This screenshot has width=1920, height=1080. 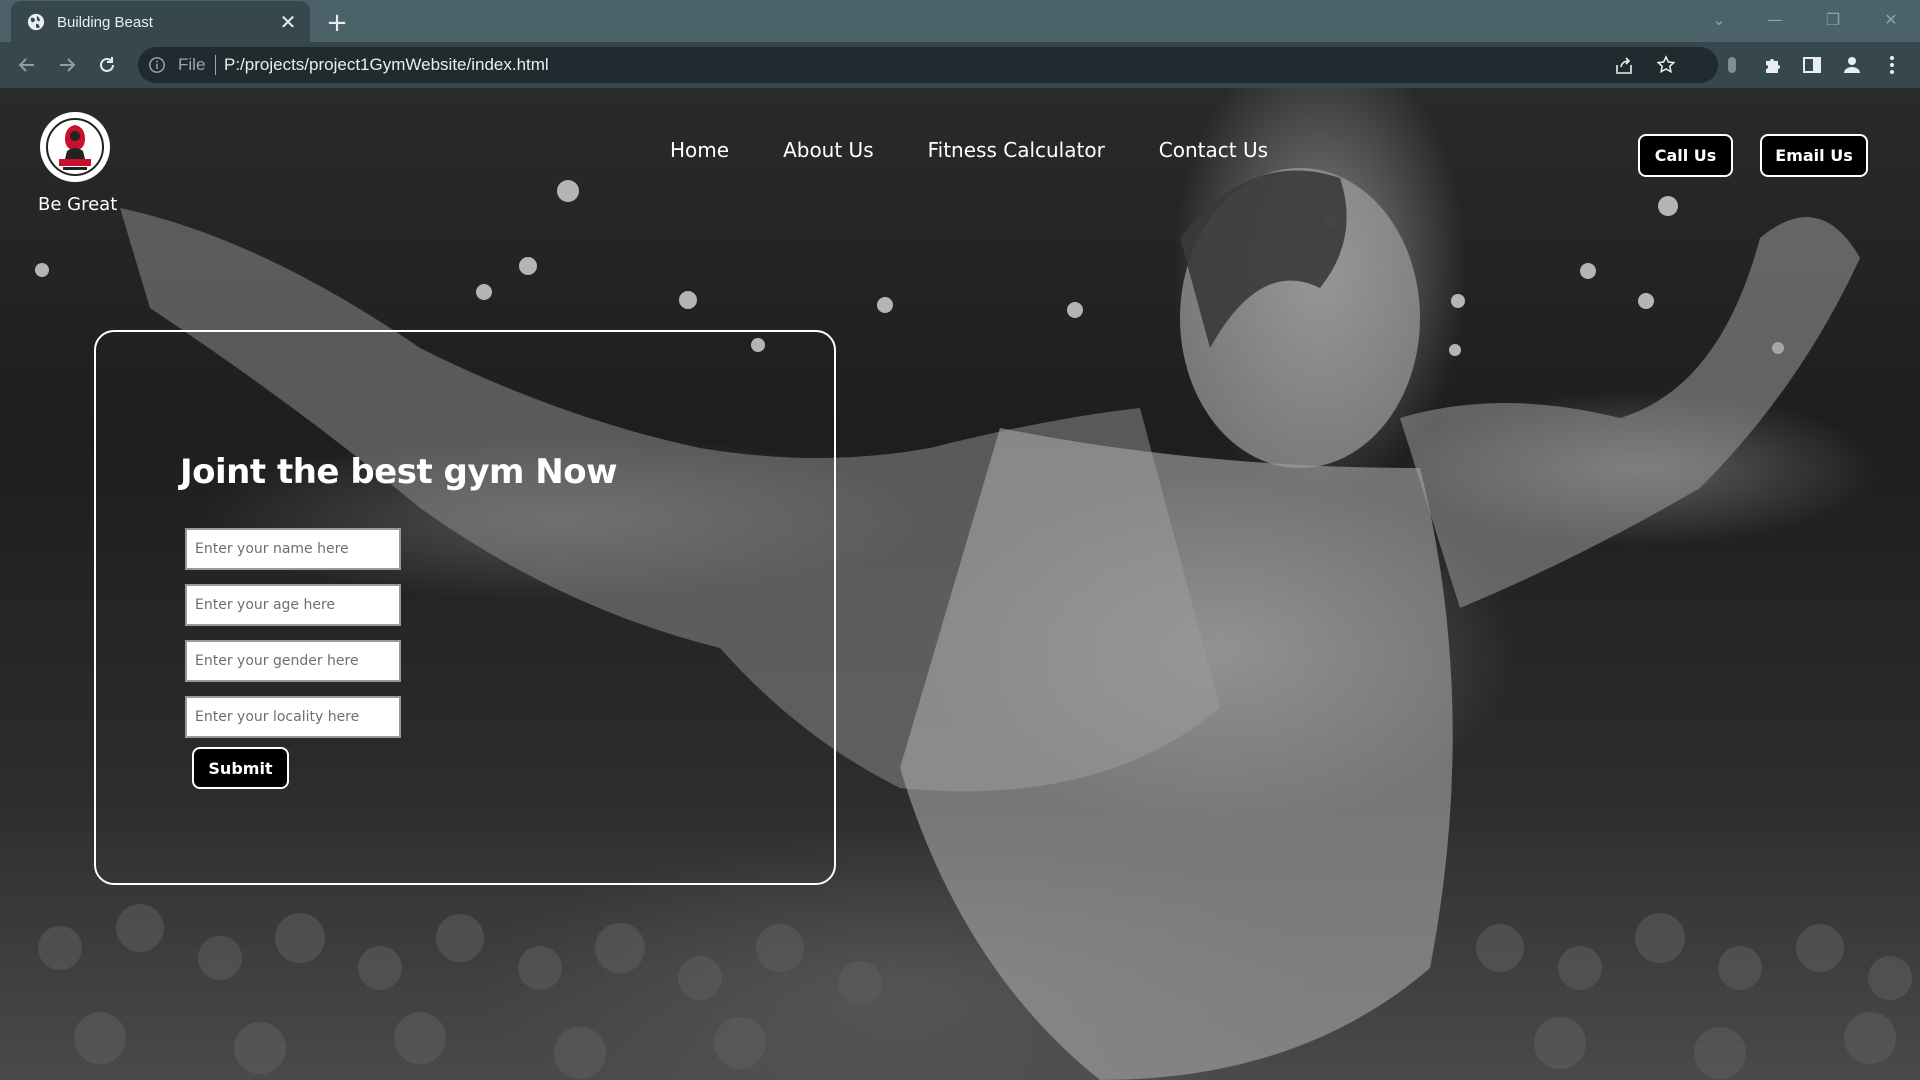 I want to click on share-icon, so click(x=1624, y=66).